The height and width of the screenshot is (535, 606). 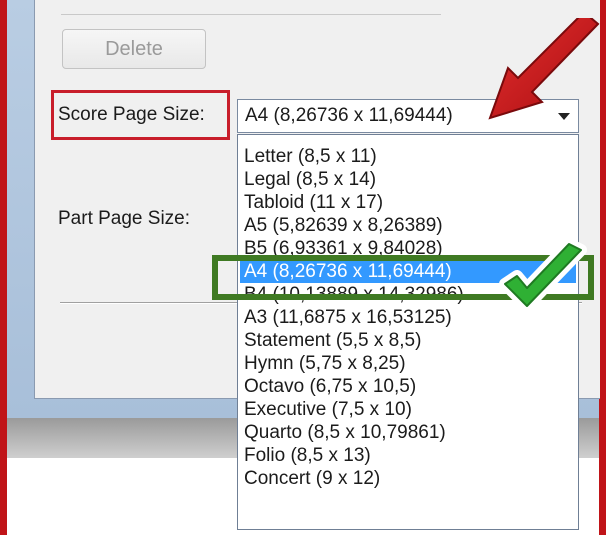 What do you see at coordinates (349, 115) in the screenshot?
I see `score-page-size-value: A4 (8,26736 x 11,69444)` at bounding box center [349, 115].